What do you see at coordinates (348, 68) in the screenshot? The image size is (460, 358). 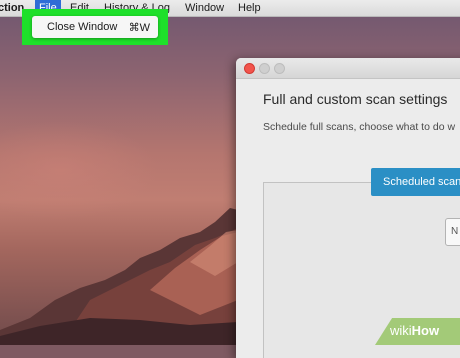 I see `window-titlebar` at bounding box center [348, 68].